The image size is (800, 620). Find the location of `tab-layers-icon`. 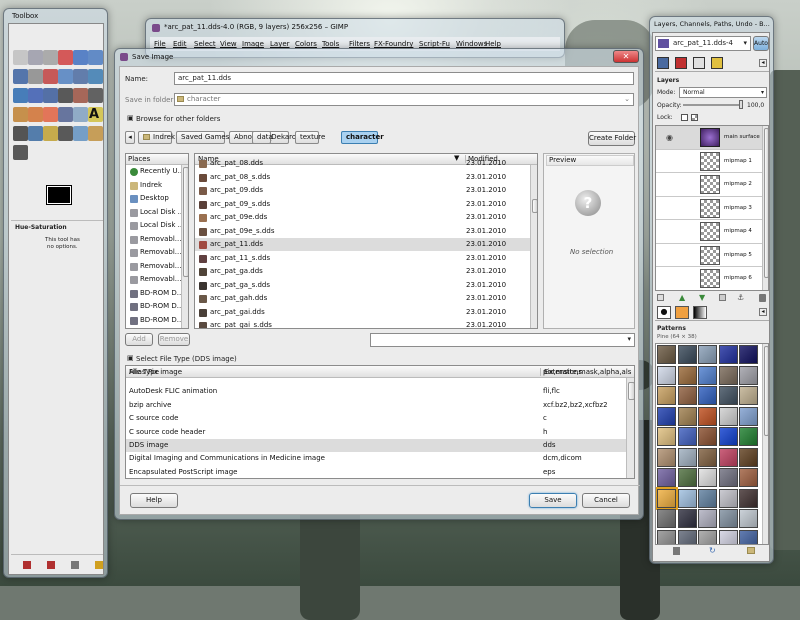

tab-layers-icon is located at coordinates (663, 63).